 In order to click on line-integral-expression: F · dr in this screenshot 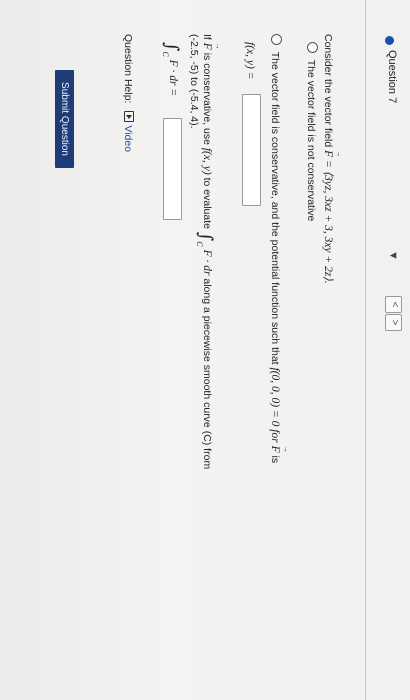, I will do `click(207, 262)`.